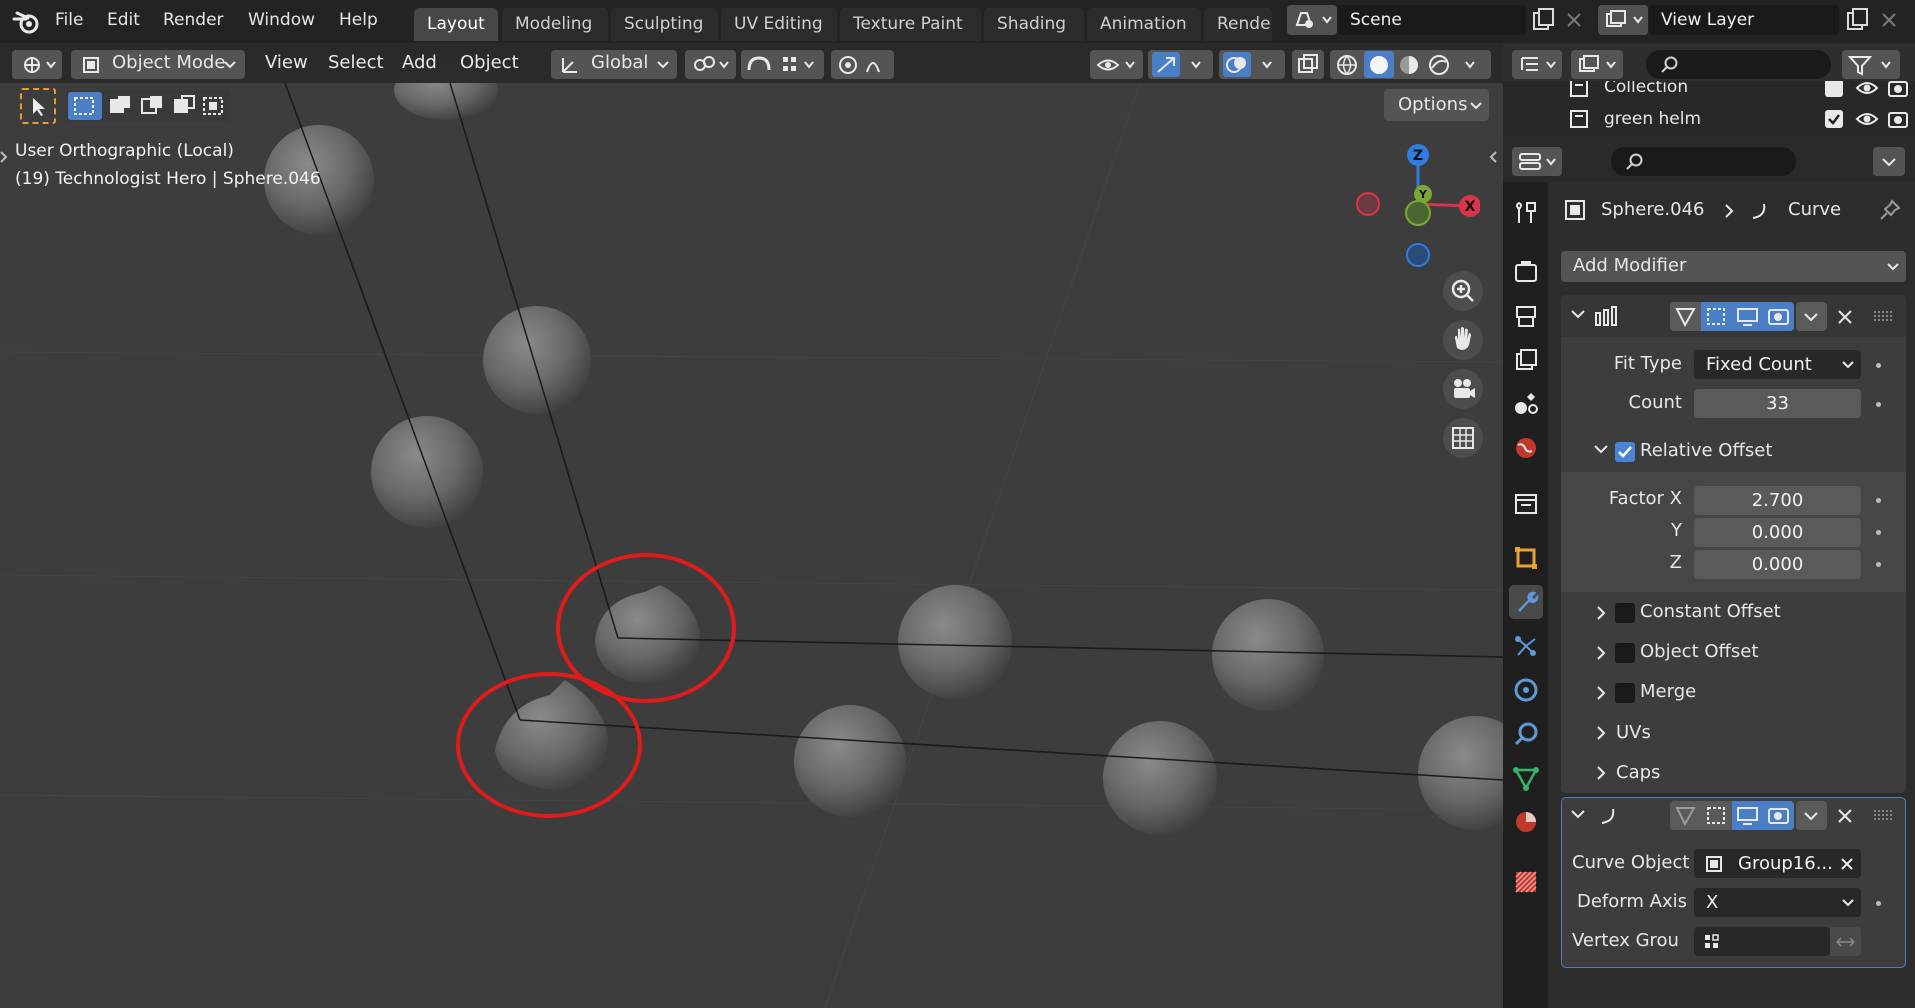  Describe the element at coordinates (779, 24) in the screenshot. I see `tab-uv-editing: UV Editing` at that location.